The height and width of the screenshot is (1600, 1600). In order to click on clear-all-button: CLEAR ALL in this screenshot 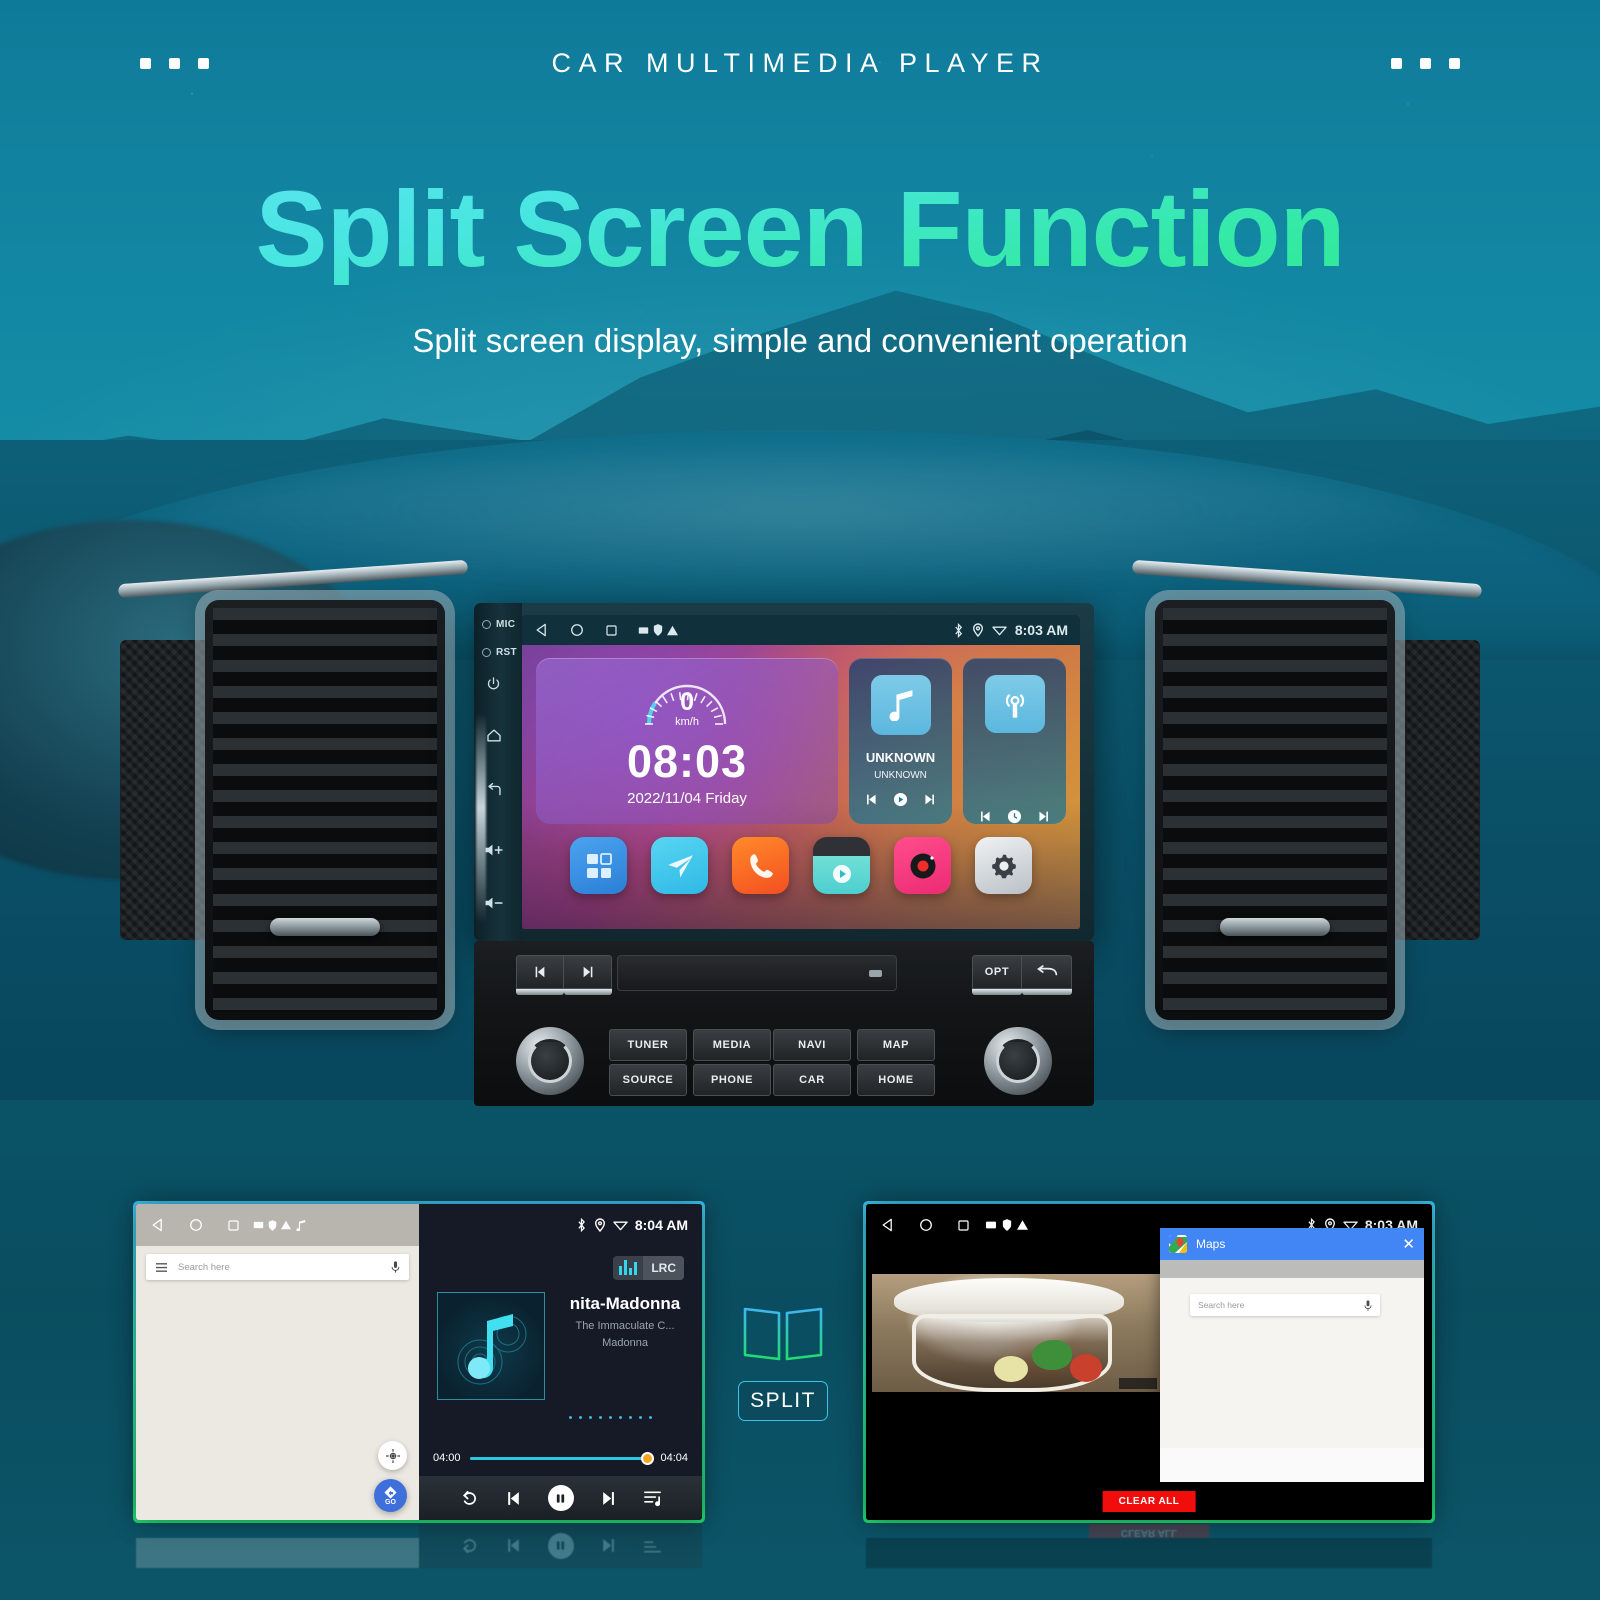, I will do `click(1149, 1501)`.